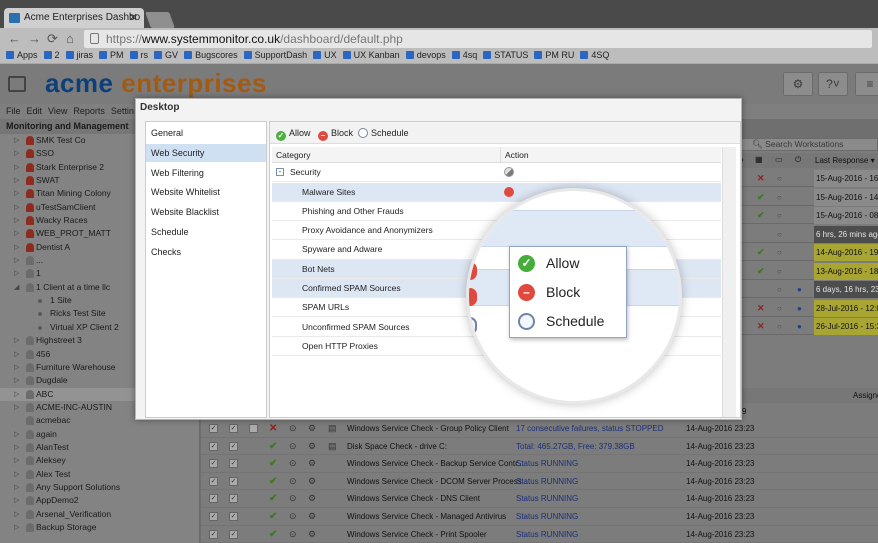 This screenshot has height=543, width=878. I want to click on bookmark-item: UX Kanban, so click(371, 55).